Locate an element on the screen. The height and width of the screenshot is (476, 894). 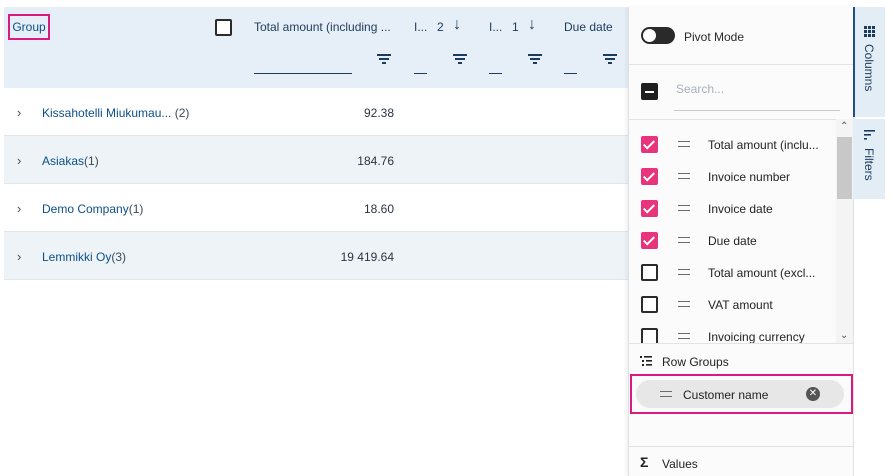
filter-input-due-date is located at coordinates (570, 73).